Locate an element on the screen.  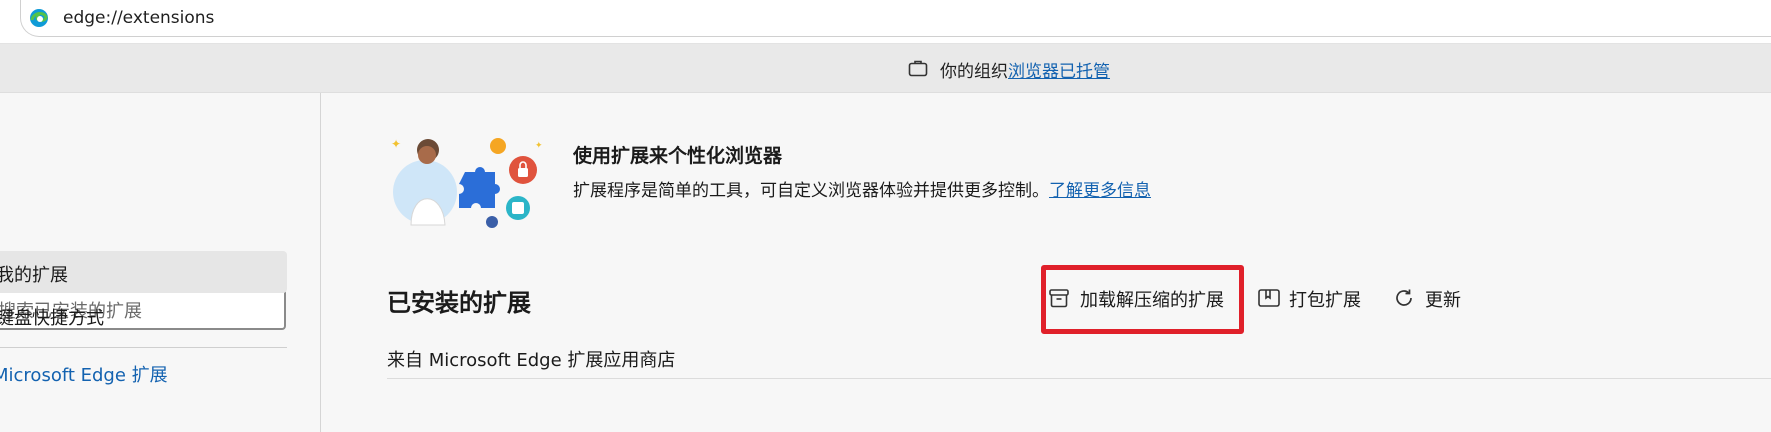
installed-extensions-title: 已安装的扩展 is located at coordinates (459, 303).